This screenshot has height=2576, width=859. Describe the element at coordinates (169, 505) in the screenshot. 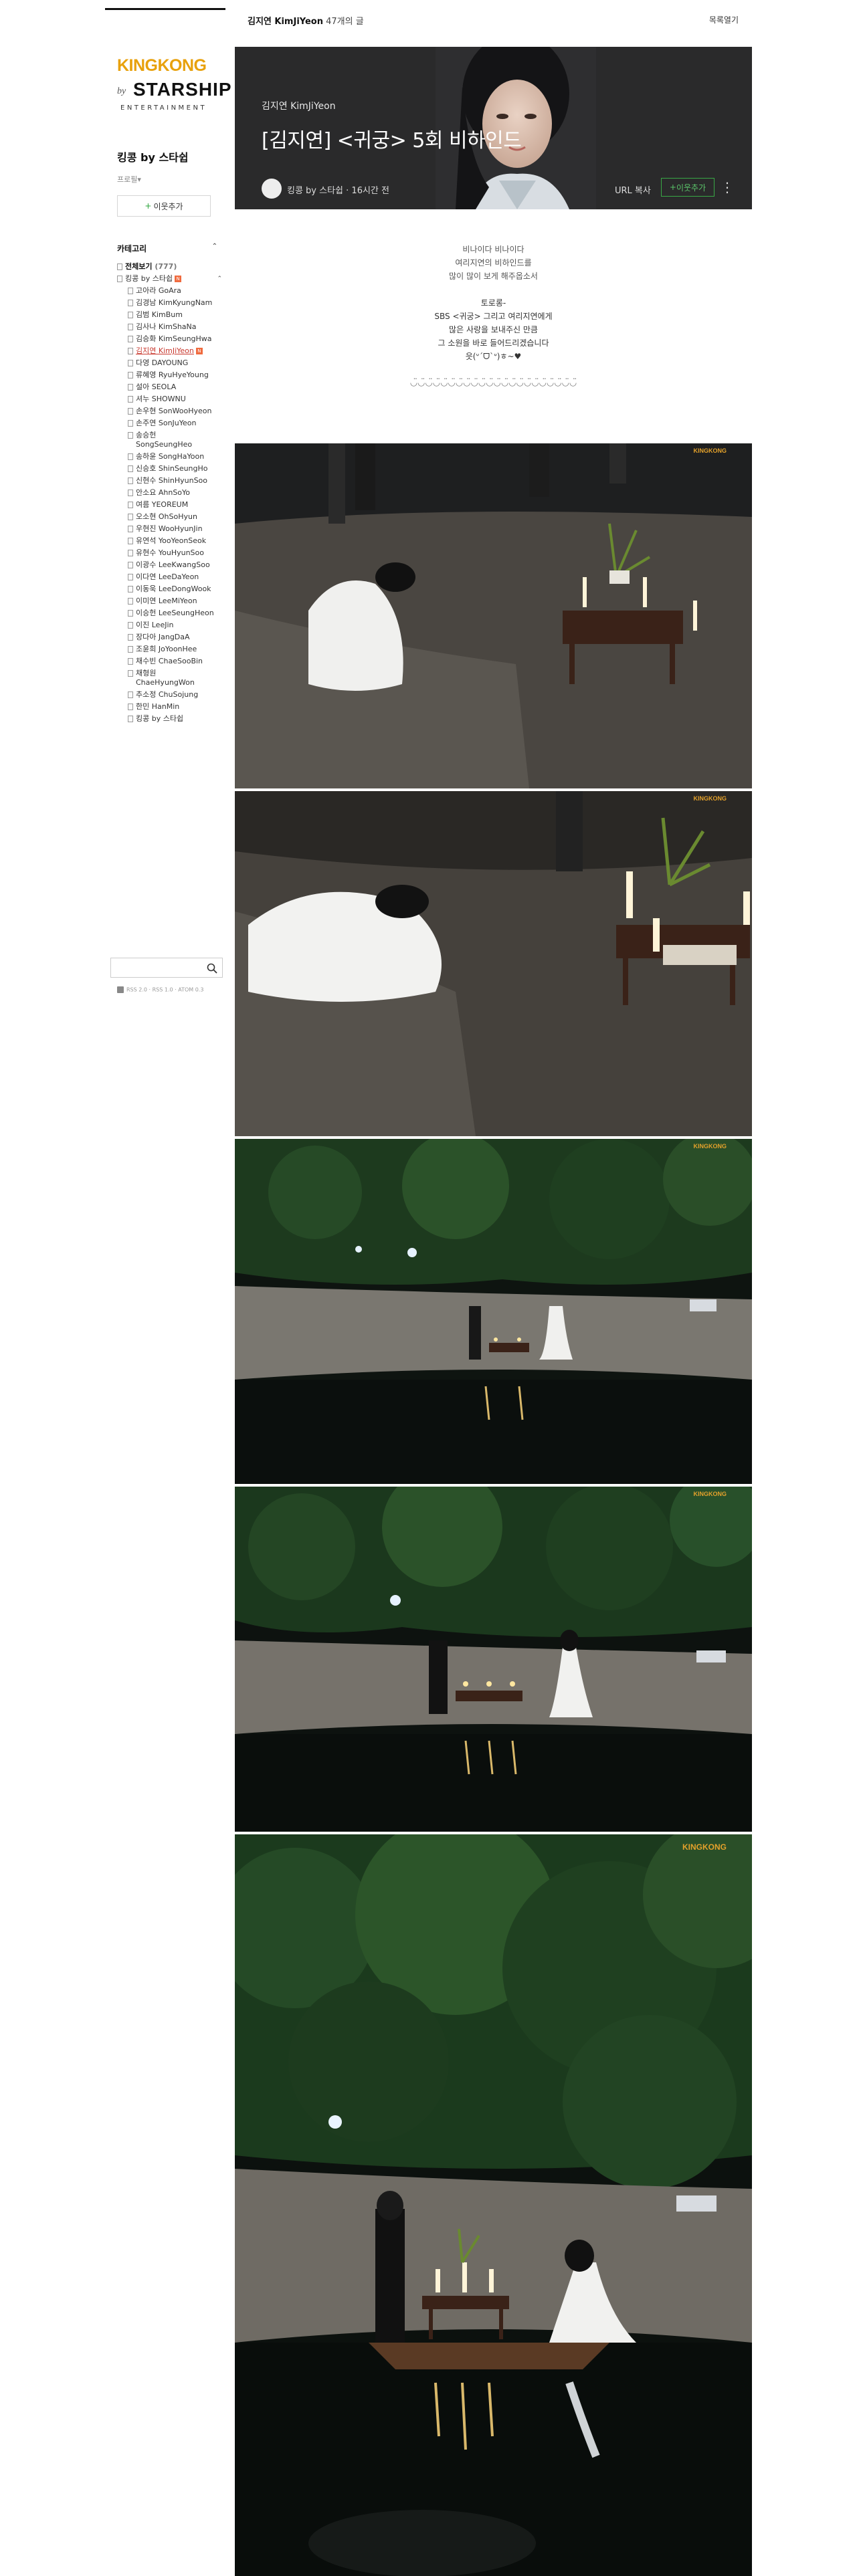

I see `category-item: 여름 YEOREUM` at that location.